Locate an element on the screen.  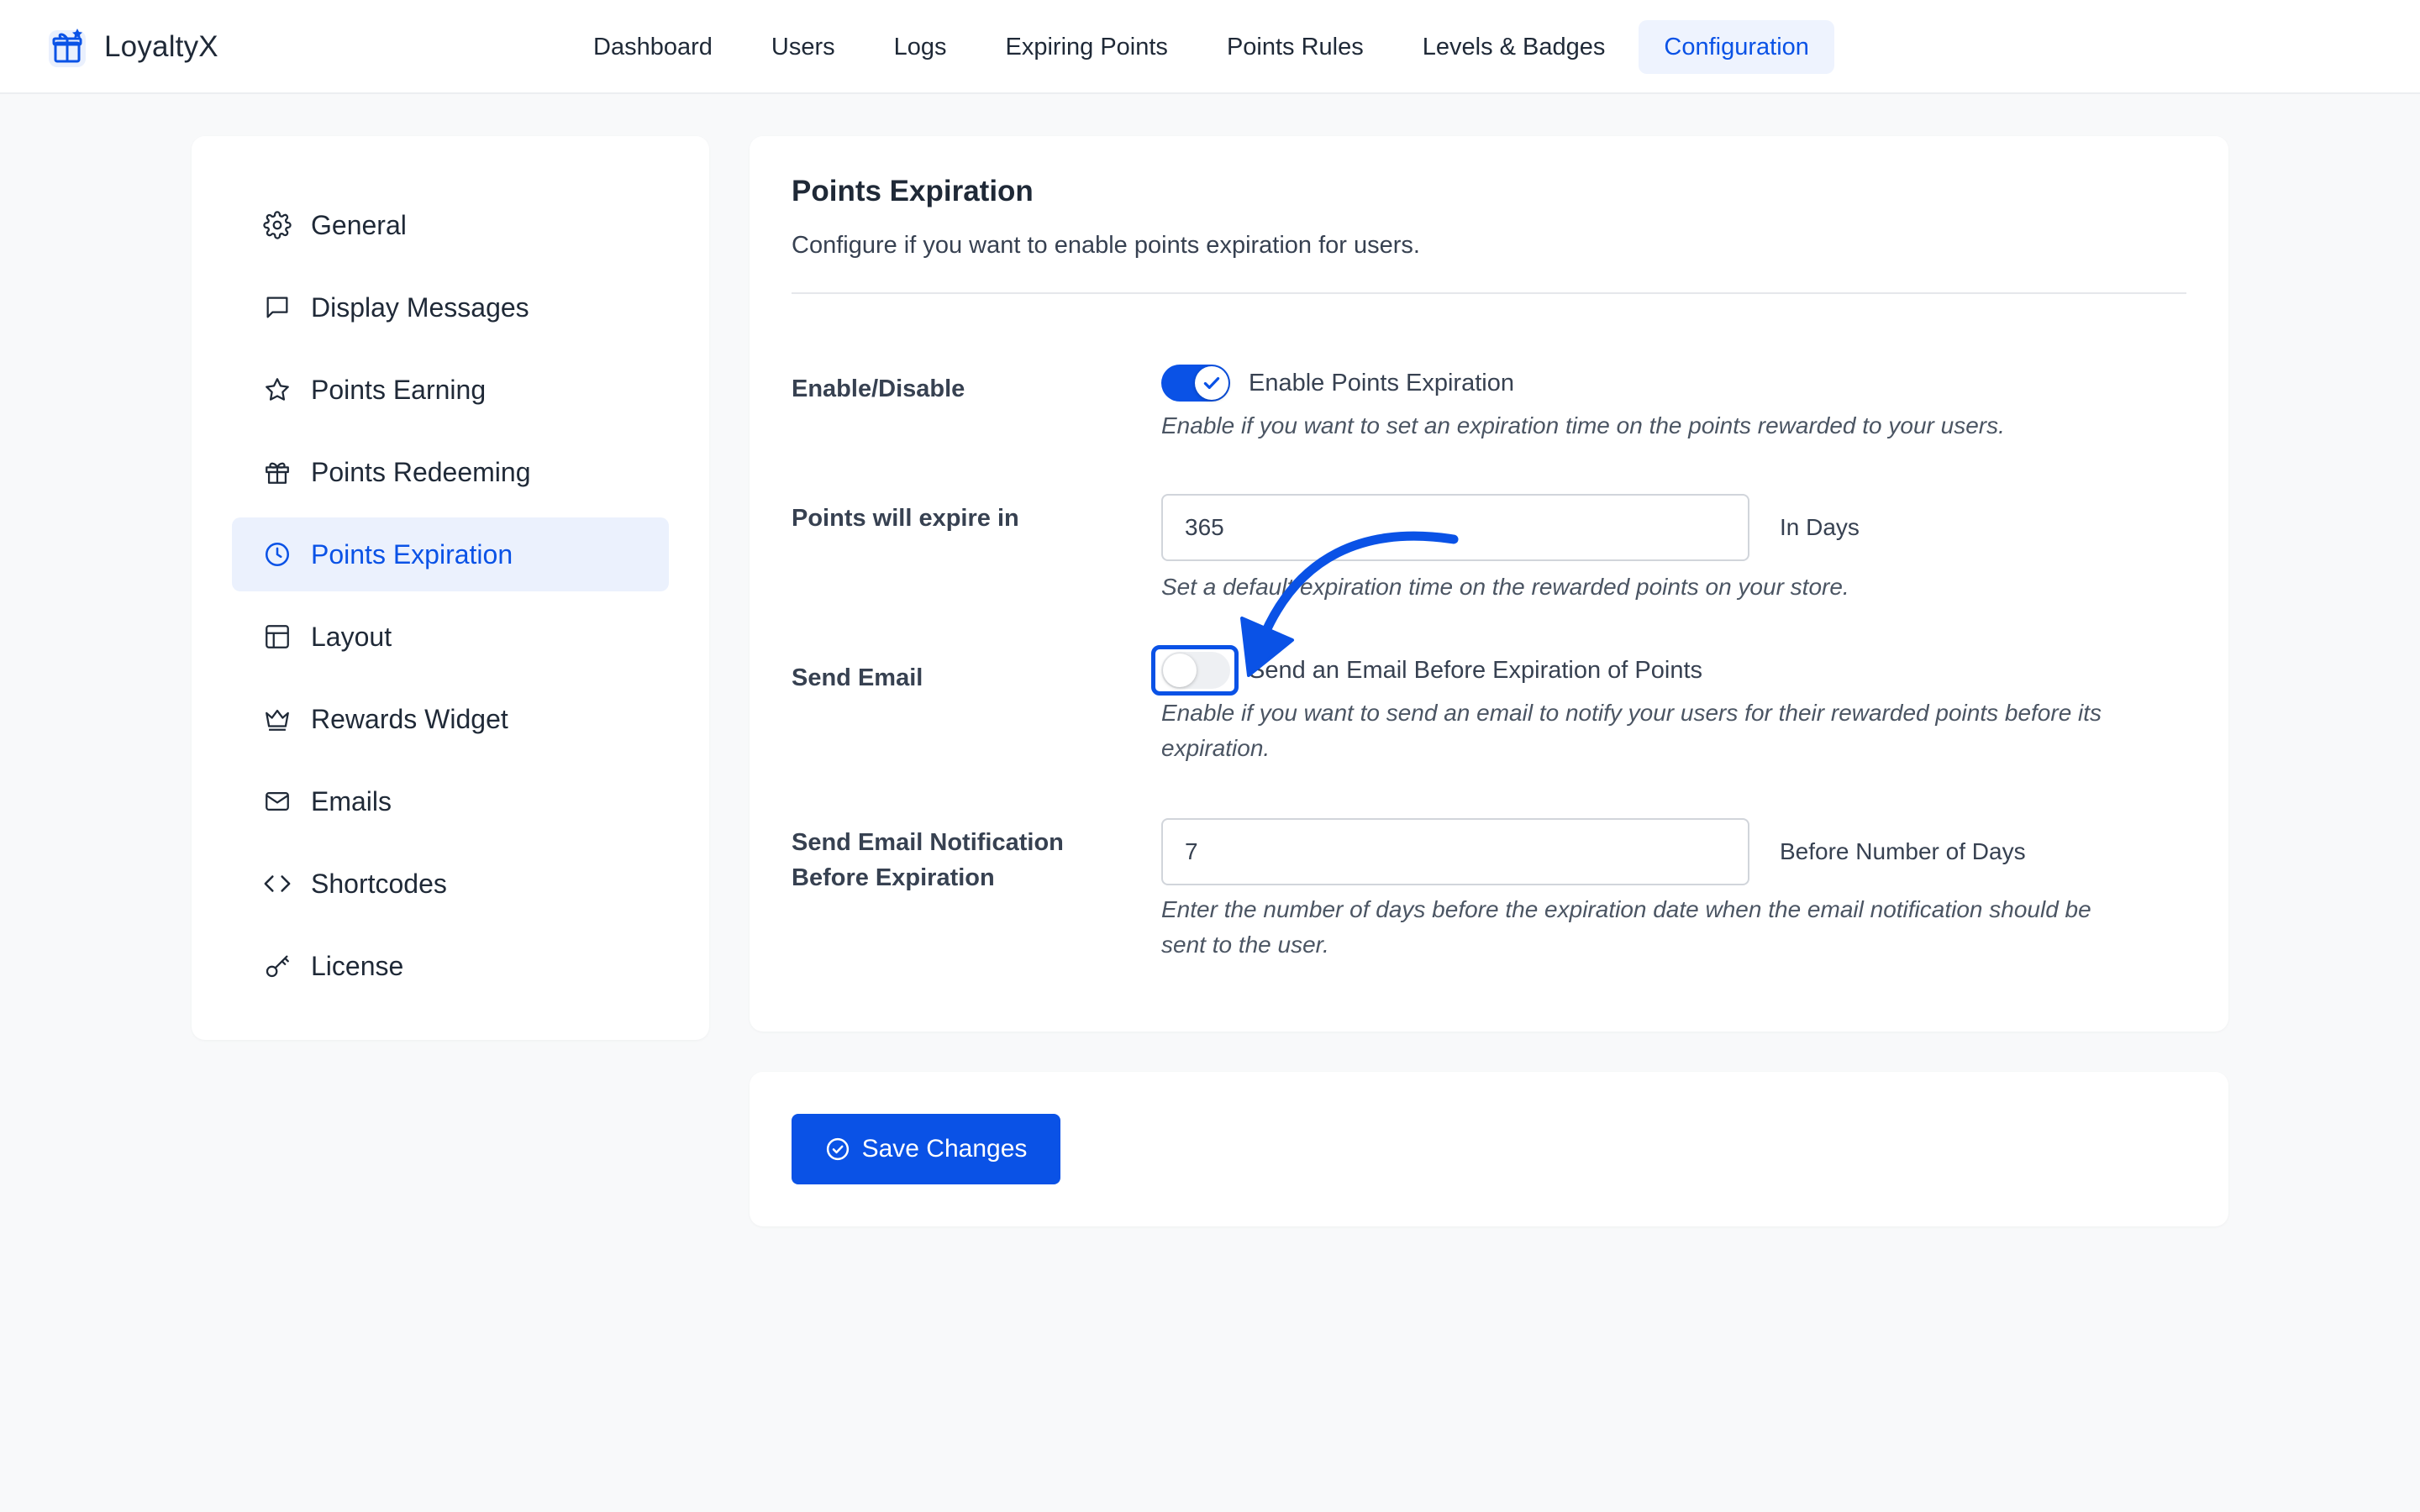
notify-unit: Before Number of Days is located at coordinates (1903, 851).